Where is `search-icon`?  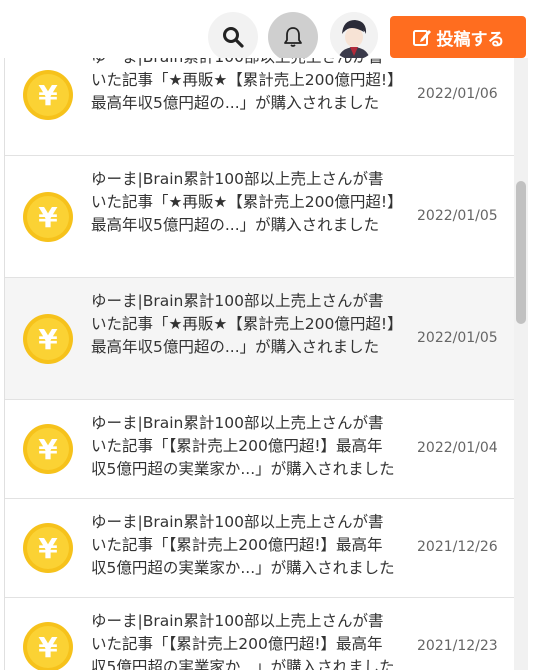
search-icon is located at coordinates (233, 37).